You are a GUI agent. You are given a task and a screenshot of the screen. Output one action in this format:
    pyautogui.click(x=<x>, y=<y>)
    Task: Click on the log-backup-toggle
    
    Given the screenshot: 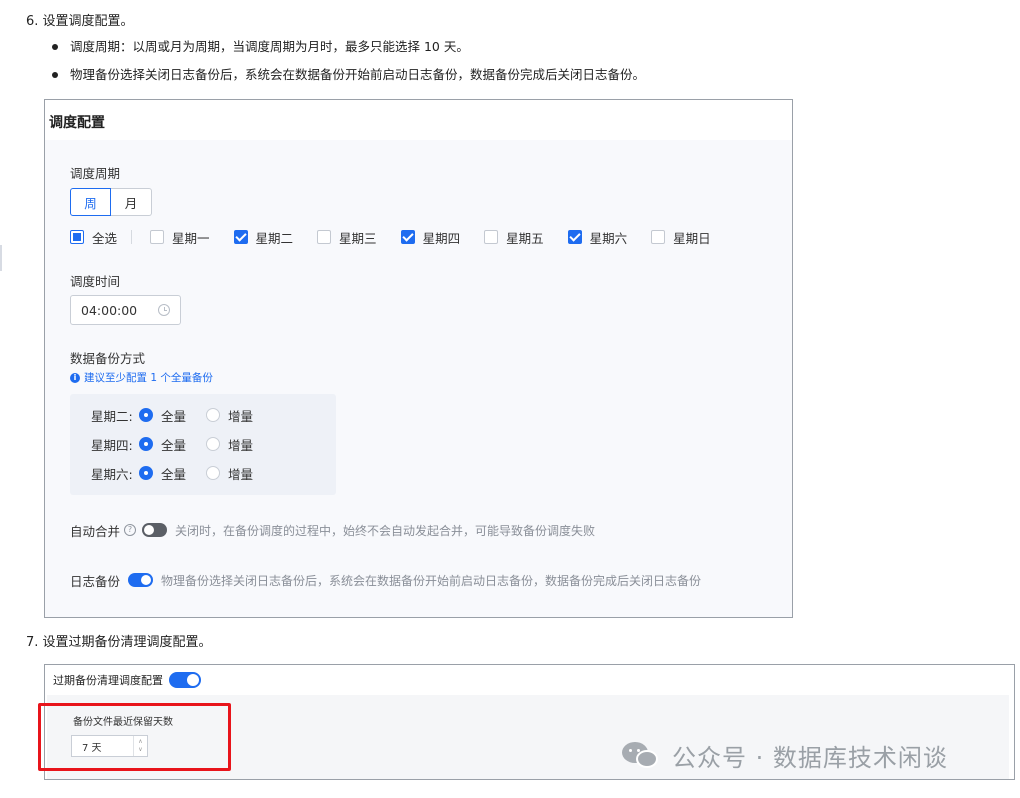 What is the action you would take?
    pyautogui.click(x=141, y=580)
    